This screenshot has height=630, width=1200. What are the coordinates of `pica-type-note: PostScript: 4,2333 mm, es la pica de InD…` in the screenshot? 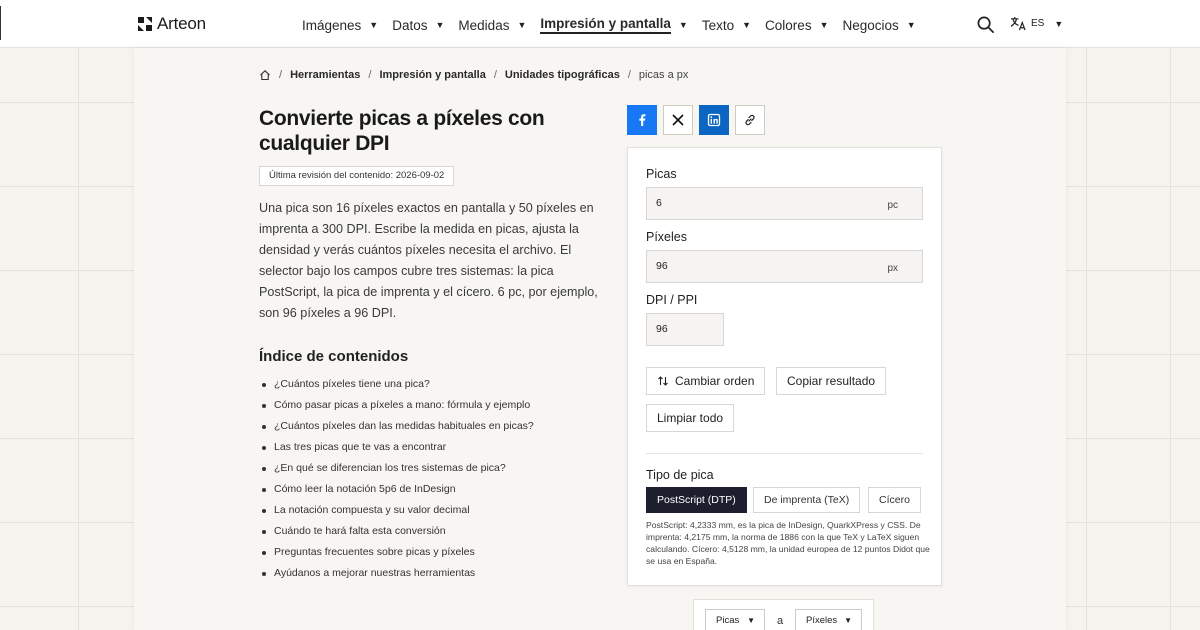 It's located at (788, 543).